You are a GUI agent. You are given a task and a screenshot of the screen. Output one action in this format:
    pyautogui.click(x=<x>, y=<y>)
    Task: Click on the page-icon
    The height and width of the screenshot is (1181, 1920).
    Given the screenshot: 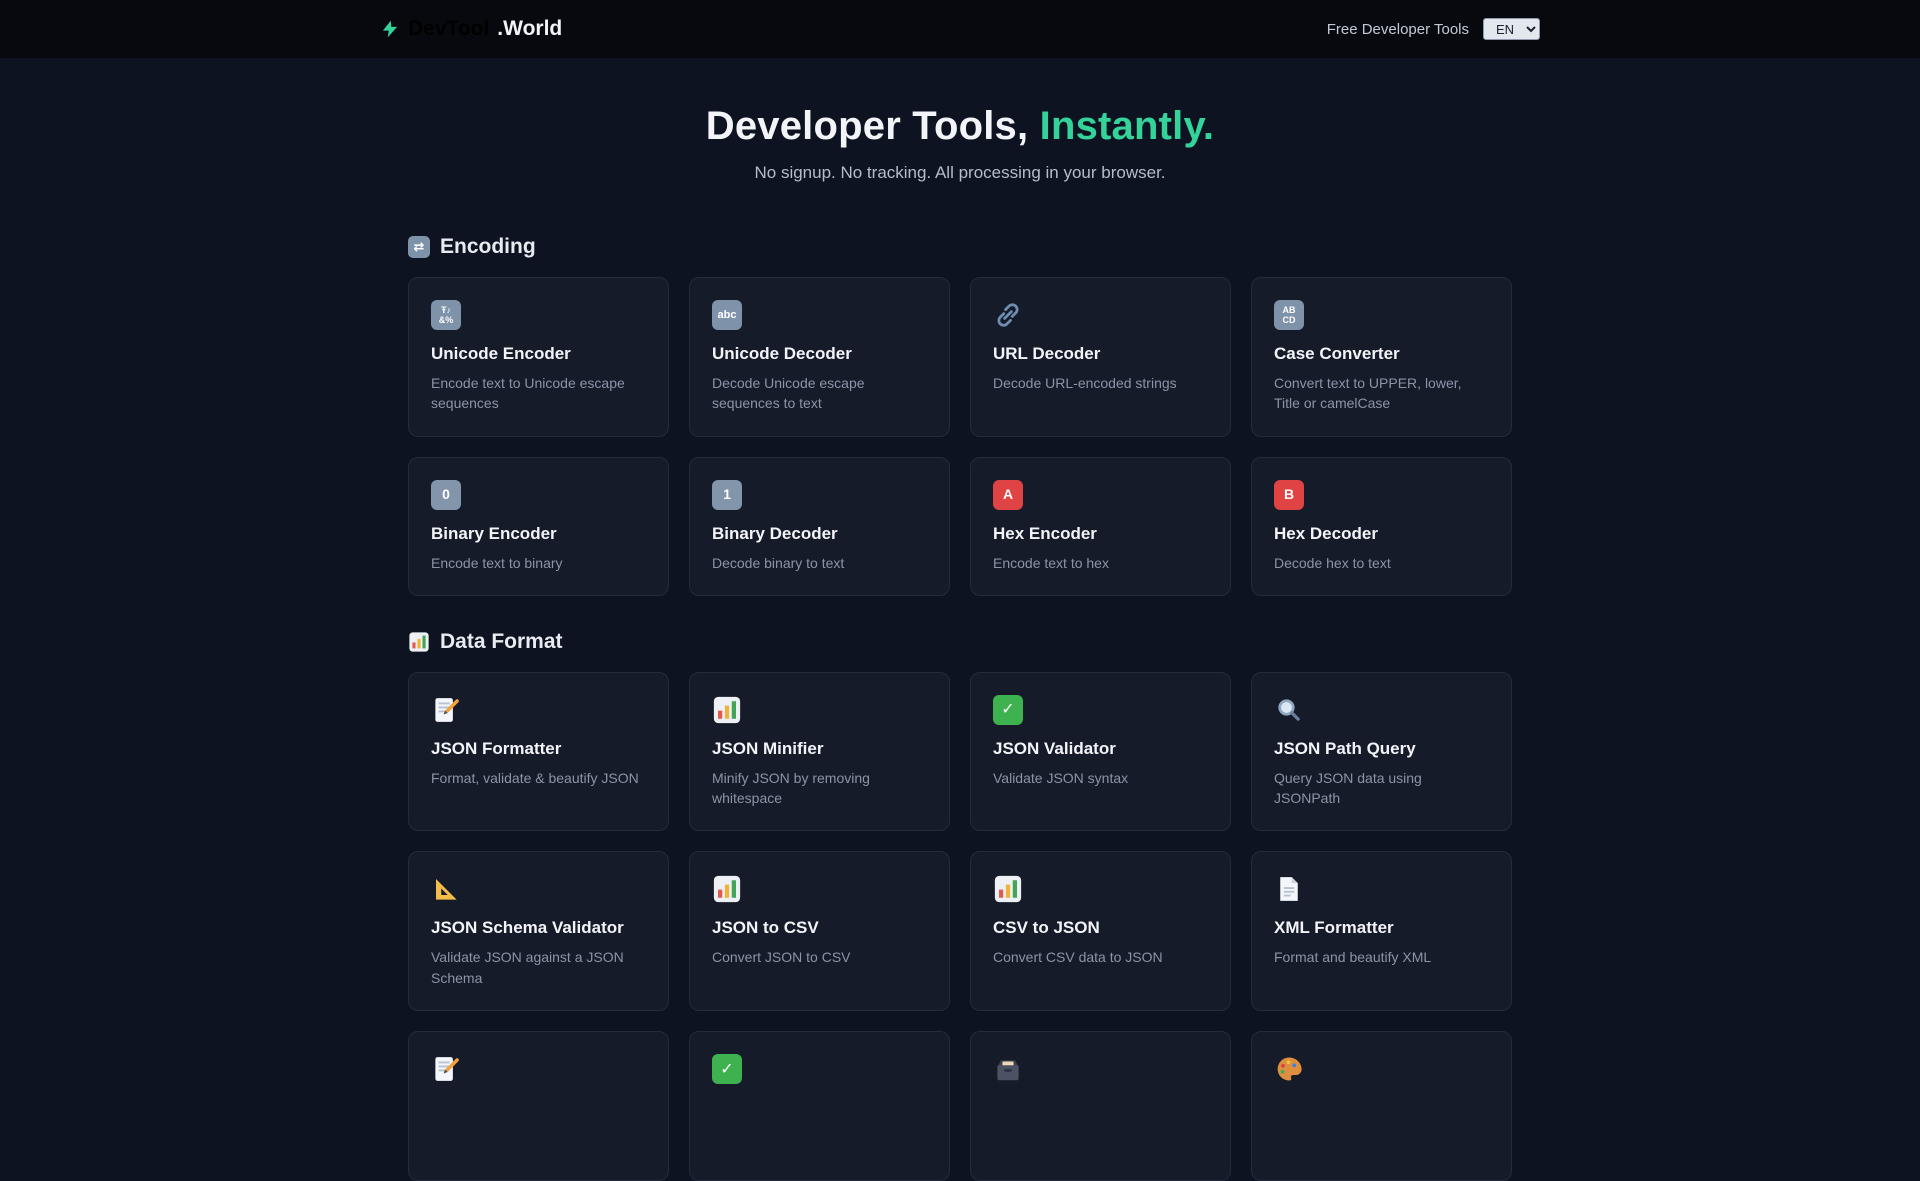 What is the action you would take?
    pyautogui.click(x=1289, y=889)
    